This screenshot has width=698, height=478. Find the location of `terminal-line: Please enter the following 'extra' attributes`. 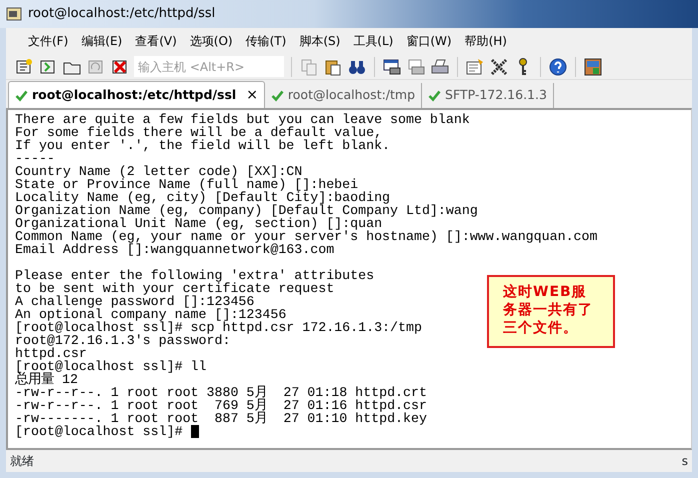

terminal-line: Please enter the following 'extra' attributes is located at coordinates (194, 275).